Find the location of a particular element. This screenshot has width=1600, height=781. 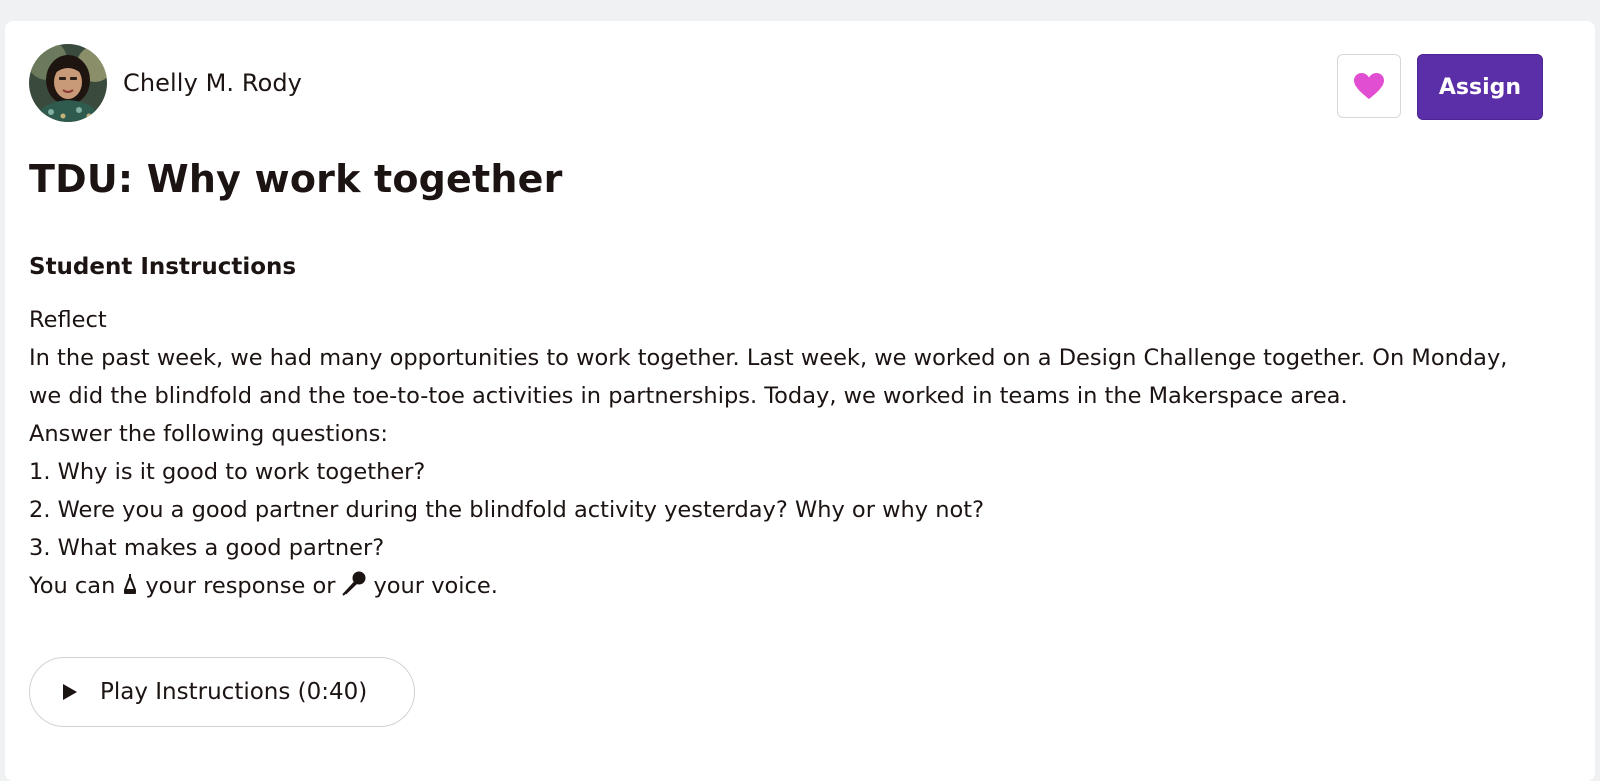

pen-icon is located at coordinates (130, 589).